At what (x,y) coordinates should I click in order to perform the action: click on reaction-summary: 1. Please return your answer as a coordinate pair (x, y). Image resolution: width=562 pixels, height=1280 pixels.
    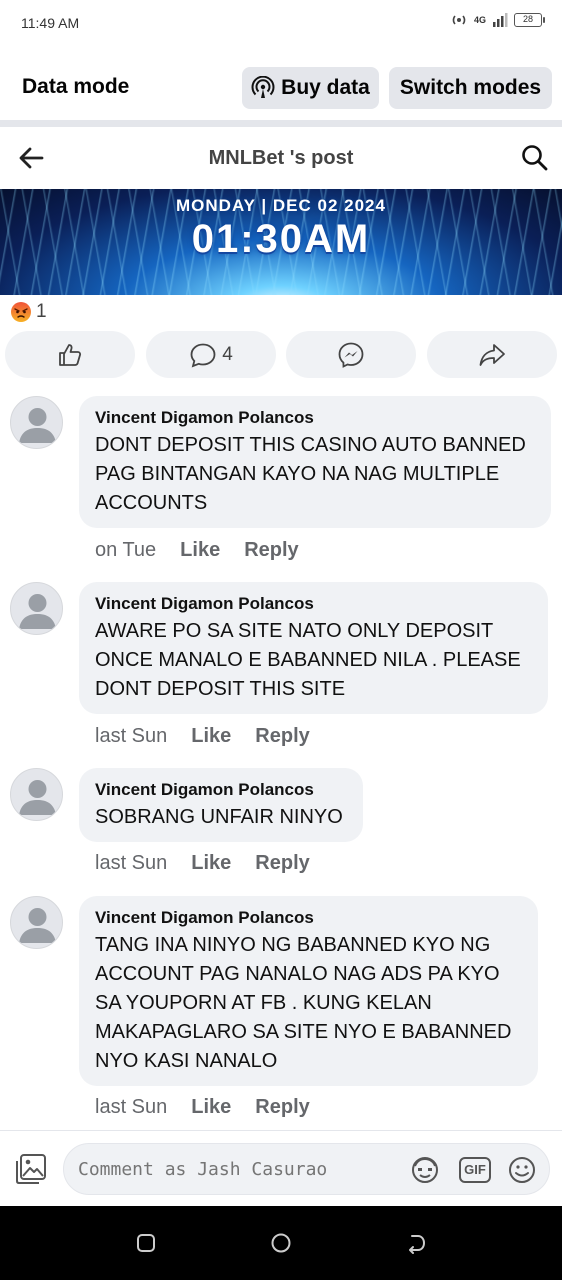
    Looking at the image, I should click on (28, 312).